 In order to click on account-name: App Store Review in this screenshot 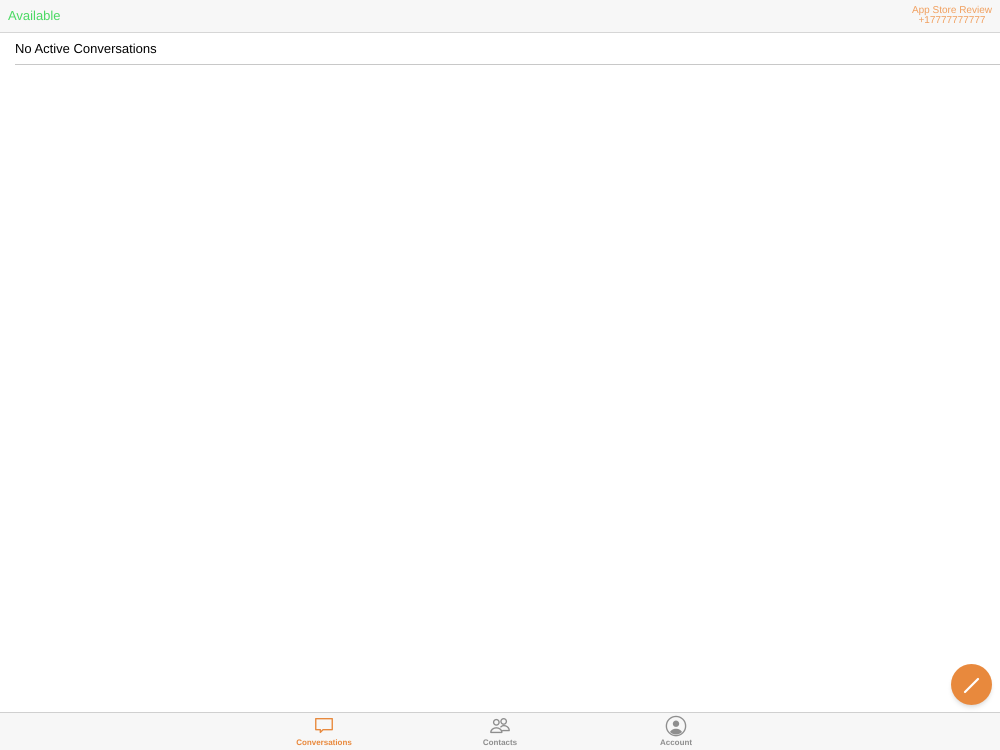, I will do `click(952, 11)`.